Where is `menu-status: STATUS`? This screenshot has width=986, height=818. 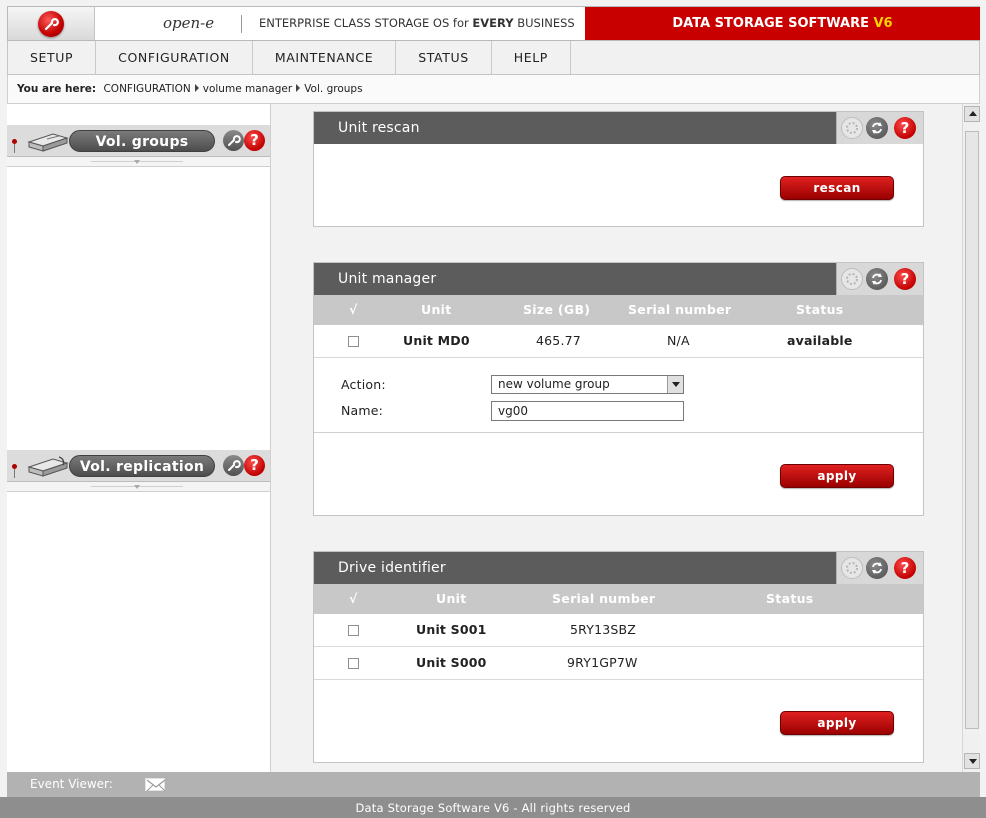
menu-status: STATUS is located at coordinates (444, 57).